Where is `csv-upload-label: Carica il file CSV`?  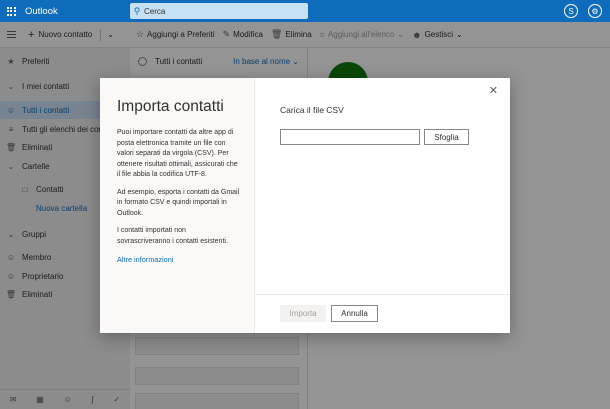 csv-upload-label: Carica il file CSV is located at coordinates (312, 110).